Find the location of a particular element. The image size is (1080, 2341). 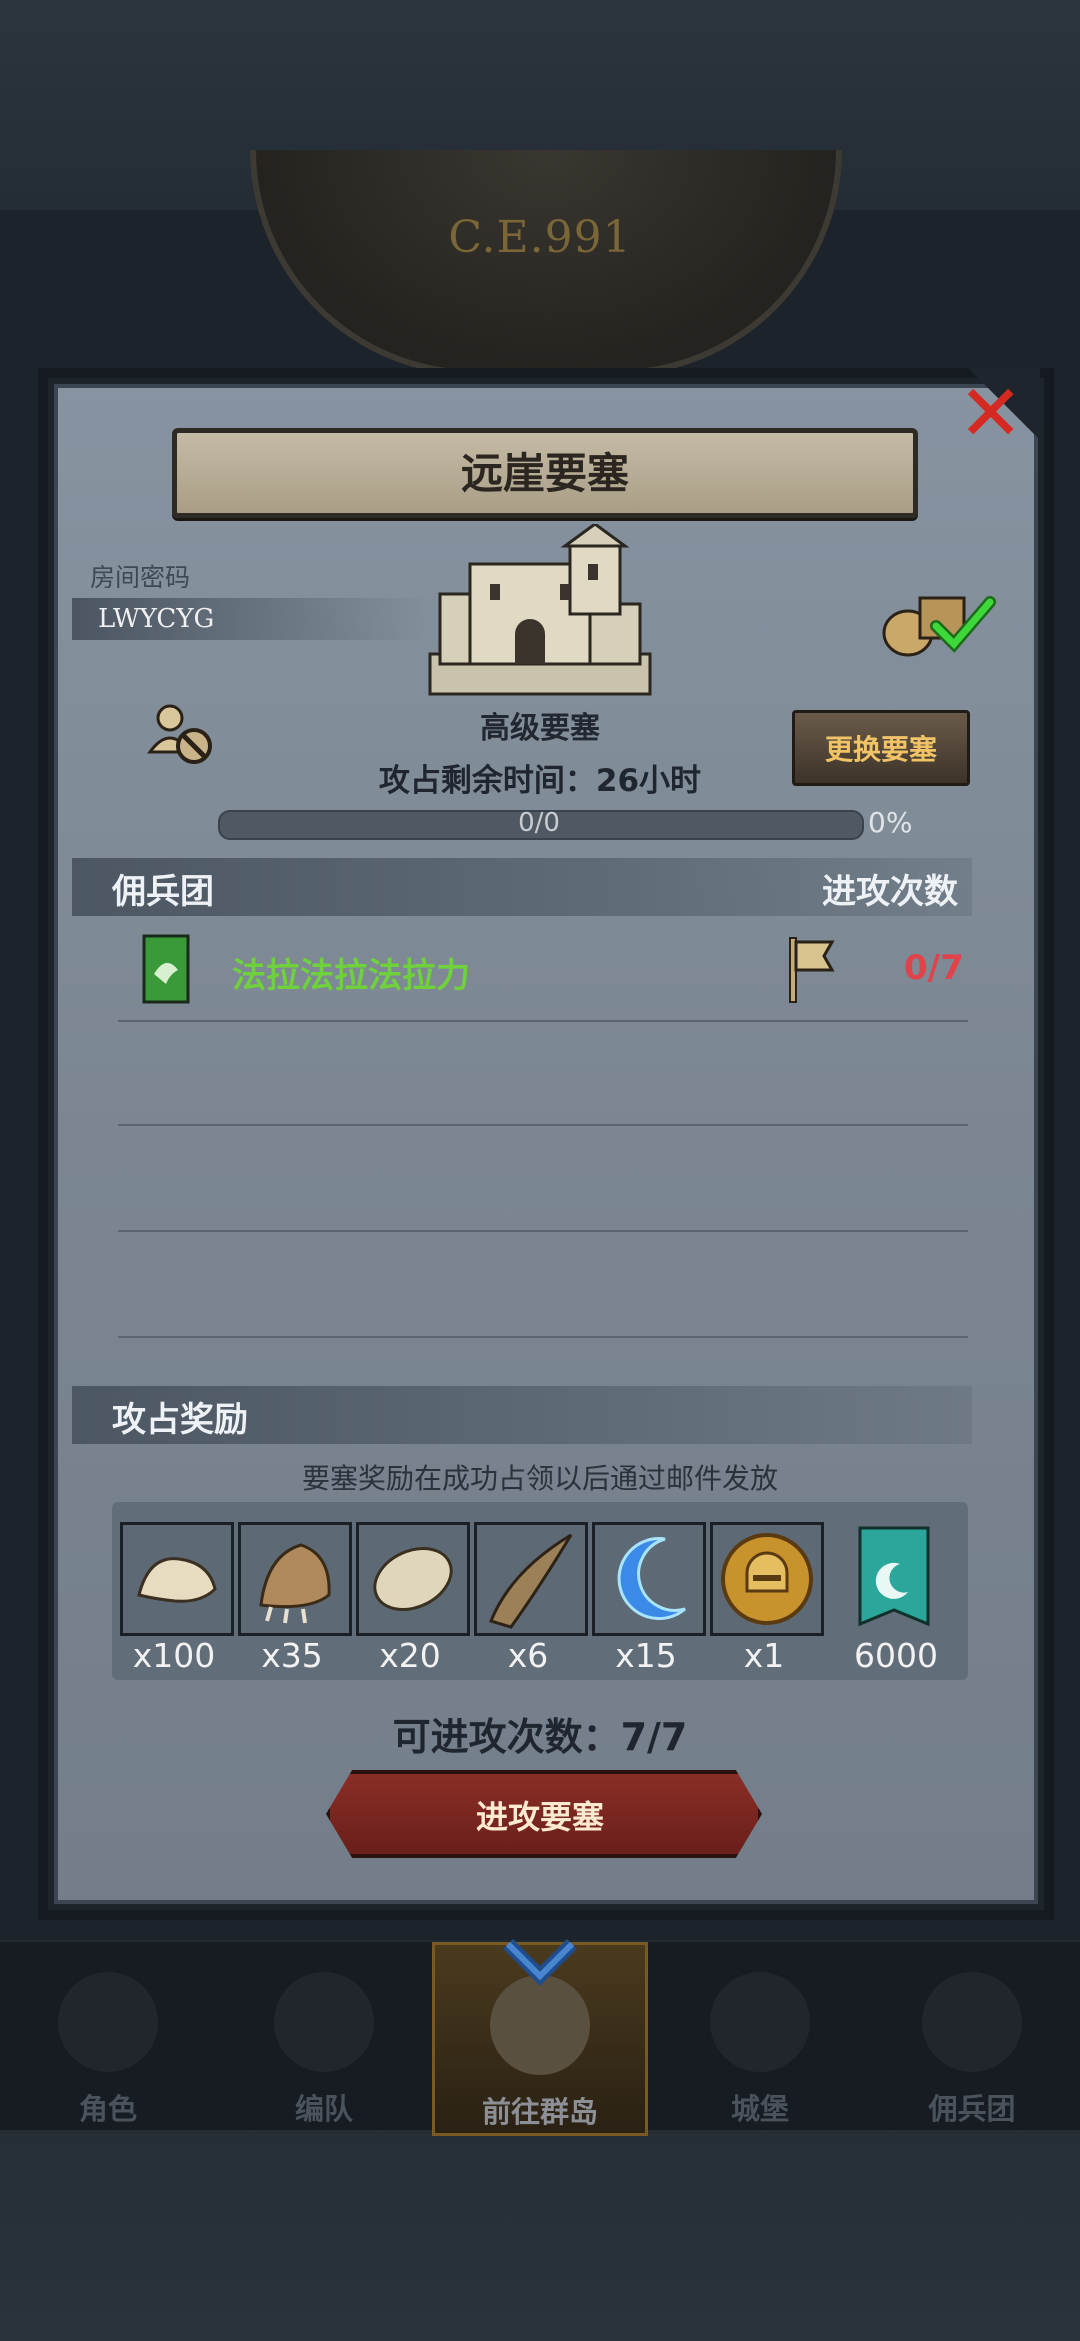

fur-pelt-icon is located at coordinates (177, 1579).